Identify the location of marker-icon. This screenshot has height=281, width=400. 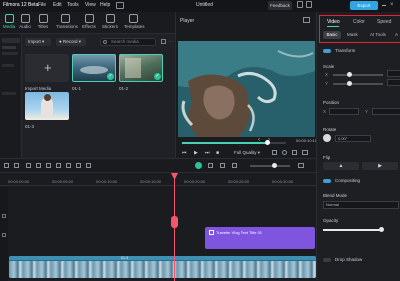
(222, 165).